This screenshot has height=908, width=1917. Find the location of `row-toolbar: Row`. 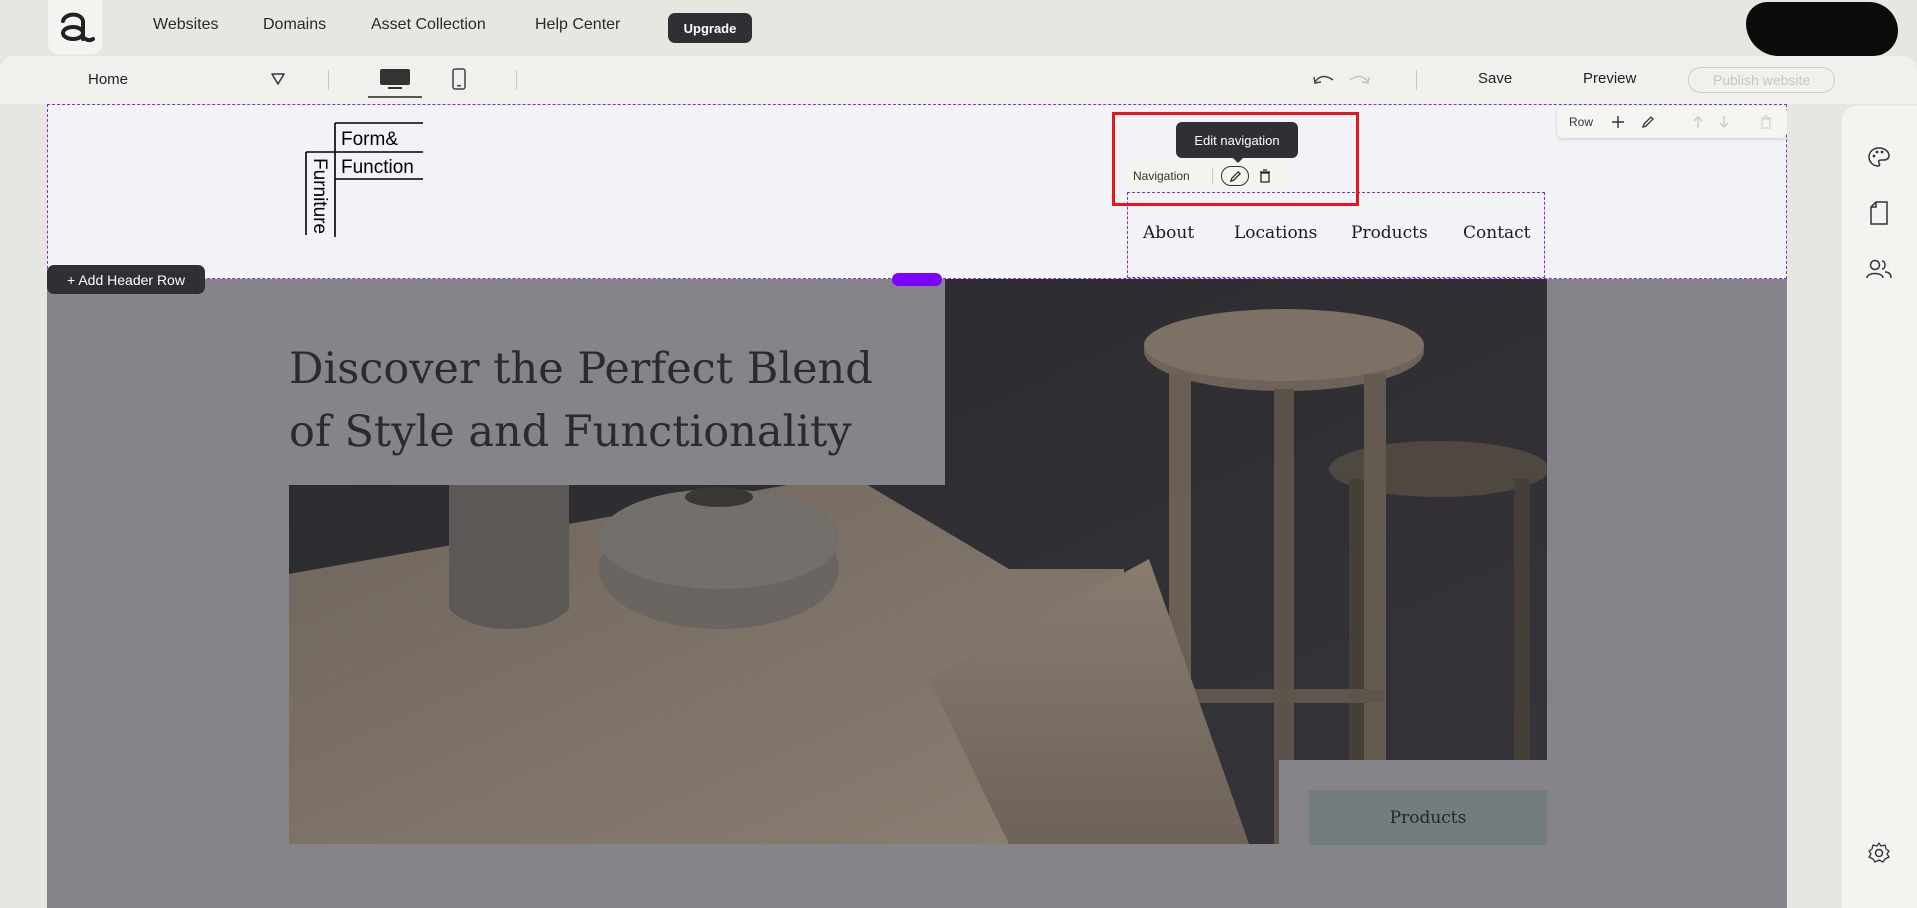

row-toolbar: Row is located at coordinates (1672, 122).